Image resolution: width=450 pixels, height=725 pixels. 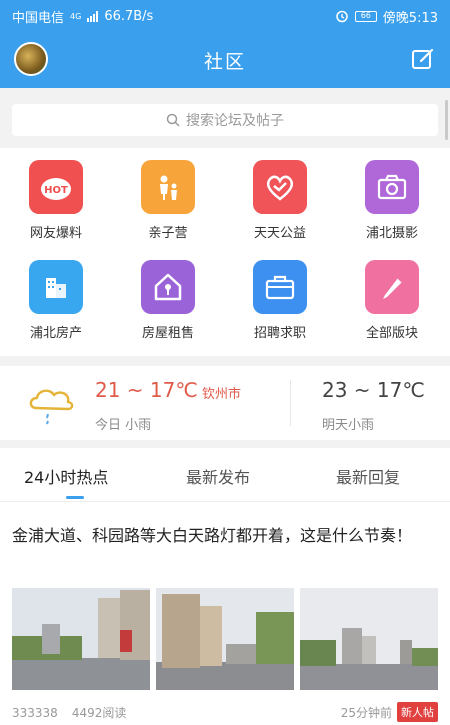 What do you see at coordinates (75, 497) in the screenshot?
I see `active-tab-indicator` at bounding box center [75, 497].